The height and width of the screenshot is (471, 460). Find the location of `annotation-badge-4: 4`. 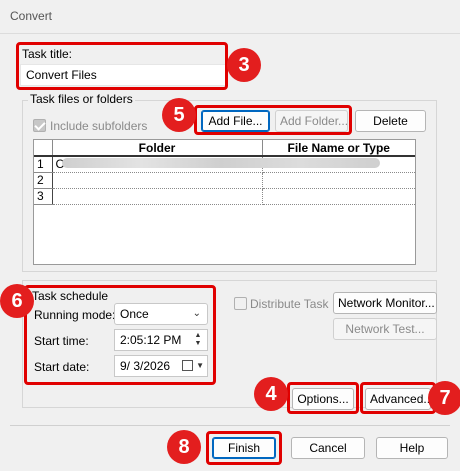

annotation-badge-4: 4 is located at coordinates (271, 394).